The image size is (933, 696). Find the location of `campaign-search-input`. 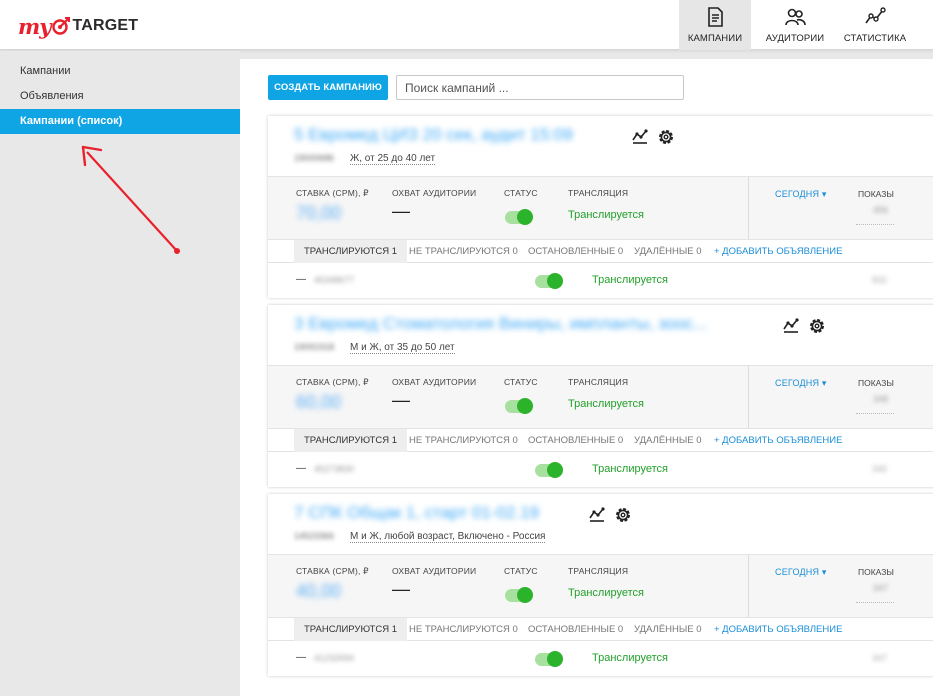

campaign-search-input is located at coordinates (540, 87).